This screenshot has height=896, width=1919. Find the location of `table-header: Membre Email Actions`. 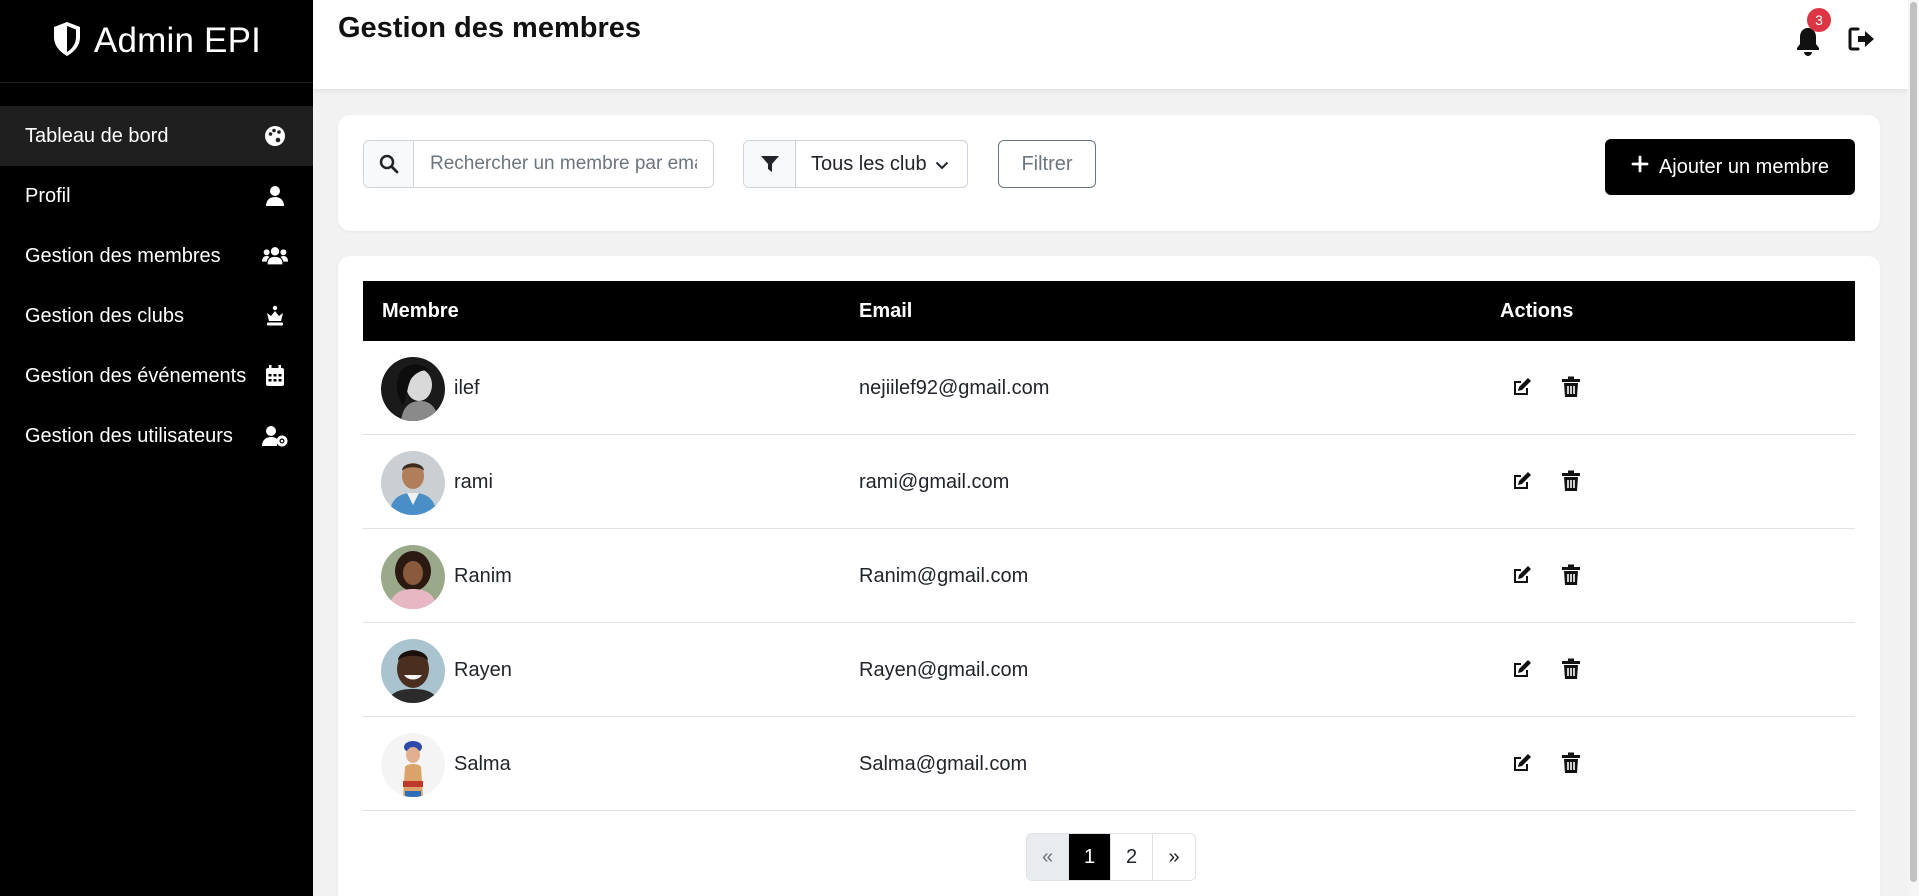

table-header: Membre Email Actions is located at coordinates (1109, 311).